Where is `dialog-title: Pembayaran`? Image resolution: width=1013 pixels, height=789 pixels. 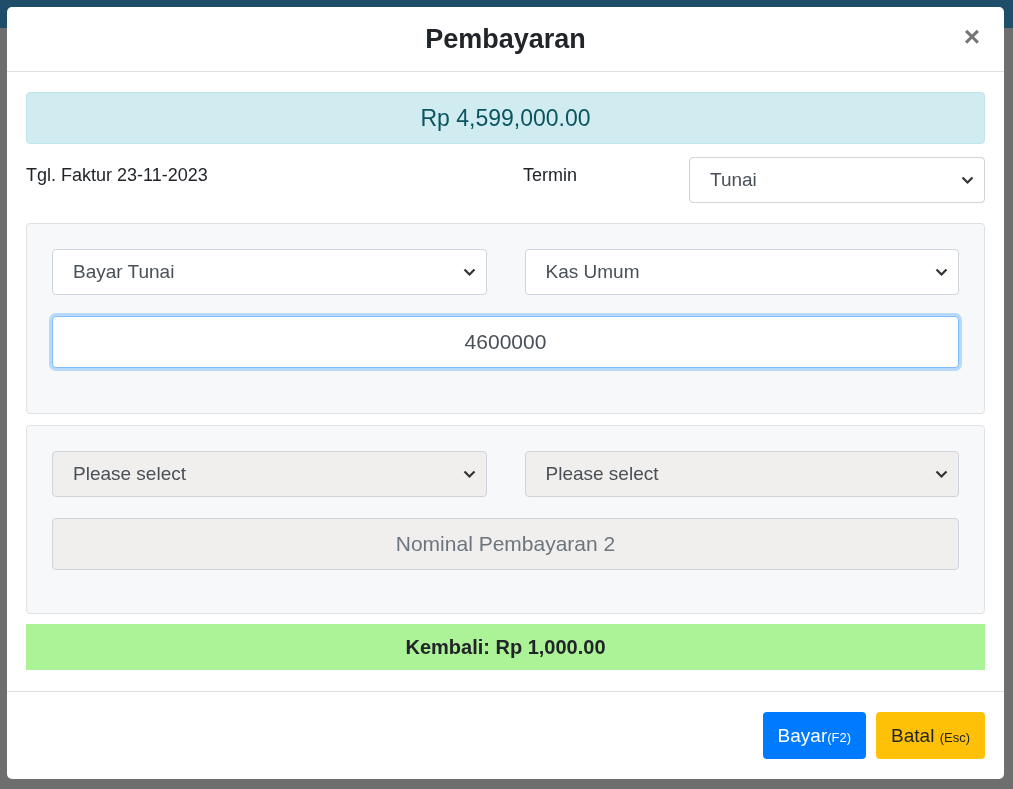 dialog-title: Pembayaran is located at coordinates (505, 39).